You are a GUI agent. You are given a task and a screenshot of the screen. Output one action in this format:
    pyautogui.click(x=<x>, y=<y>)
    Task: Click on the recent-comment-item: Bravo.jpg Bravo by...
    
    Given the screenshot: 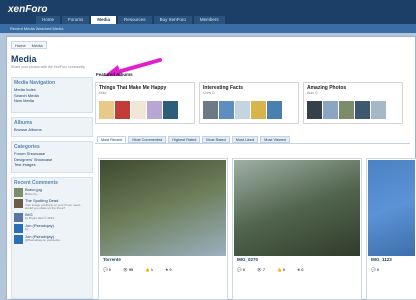 What is the action you would take?
    pyautogui.click(x=52, y=192)
    